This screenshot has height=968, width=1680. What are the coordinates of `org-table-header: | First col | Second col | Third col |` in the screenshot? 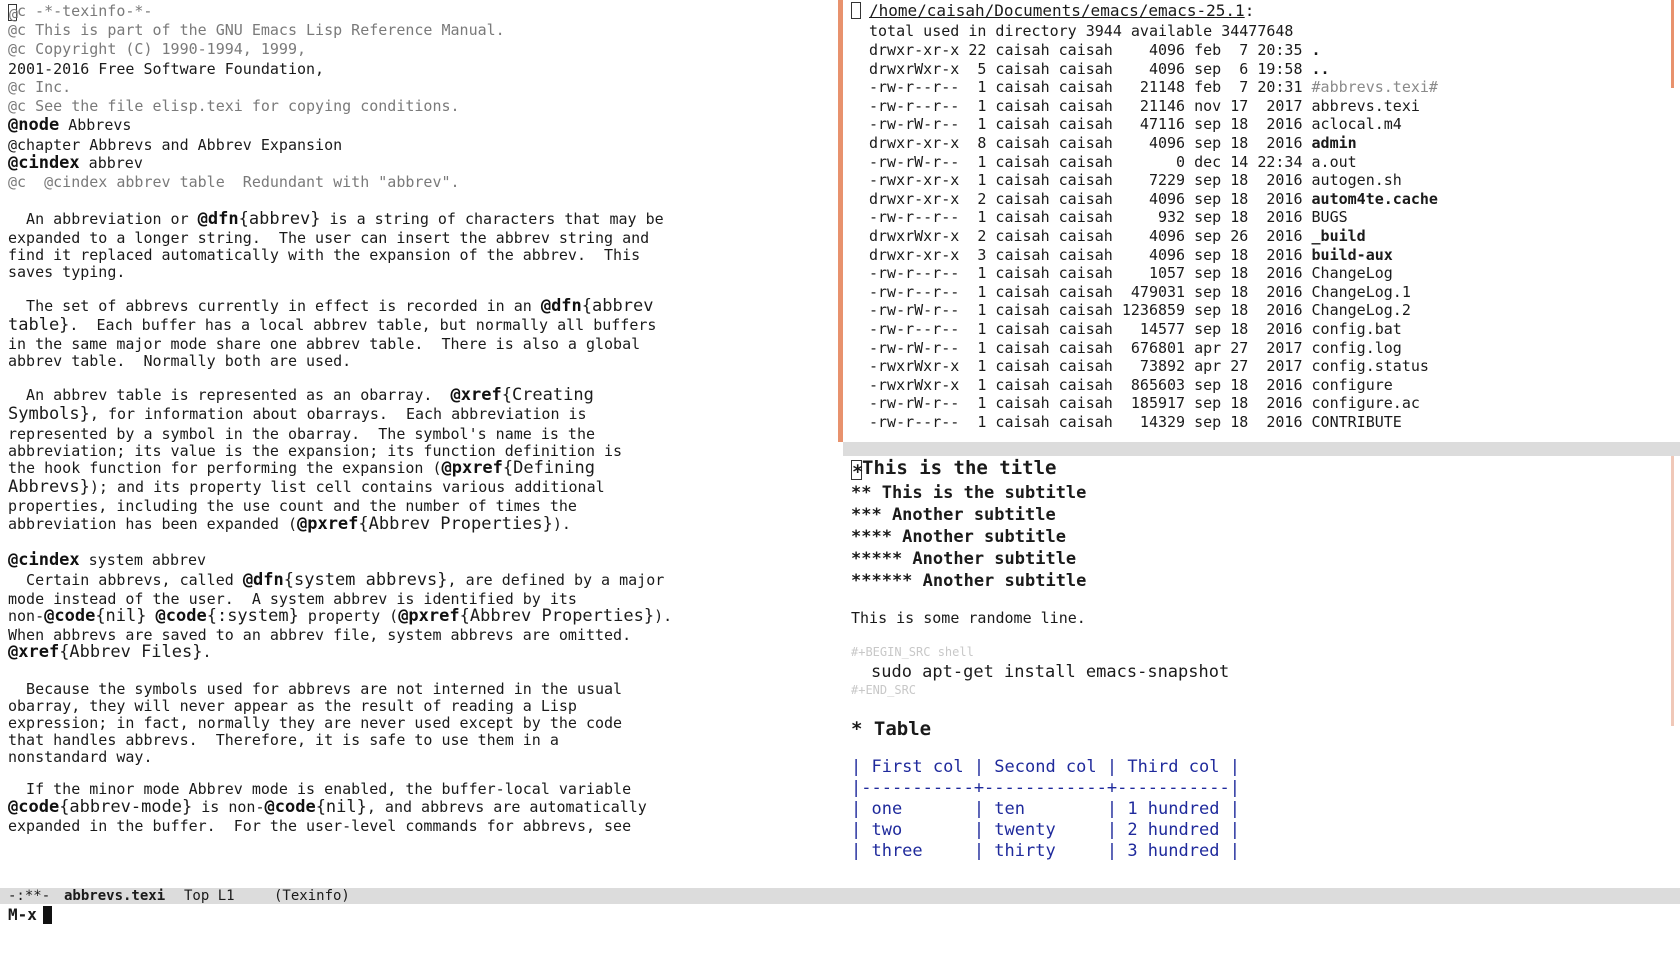 It's located at (1045, 767).